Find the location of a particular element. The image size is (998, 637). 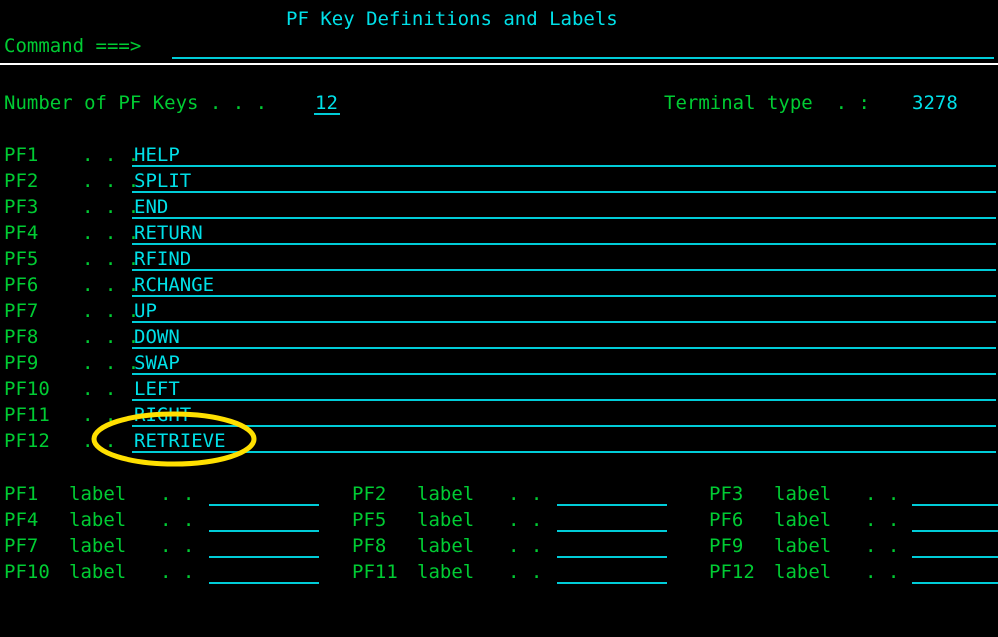

pf-def-key-label: PF9 is located at coordinates (21, 363).